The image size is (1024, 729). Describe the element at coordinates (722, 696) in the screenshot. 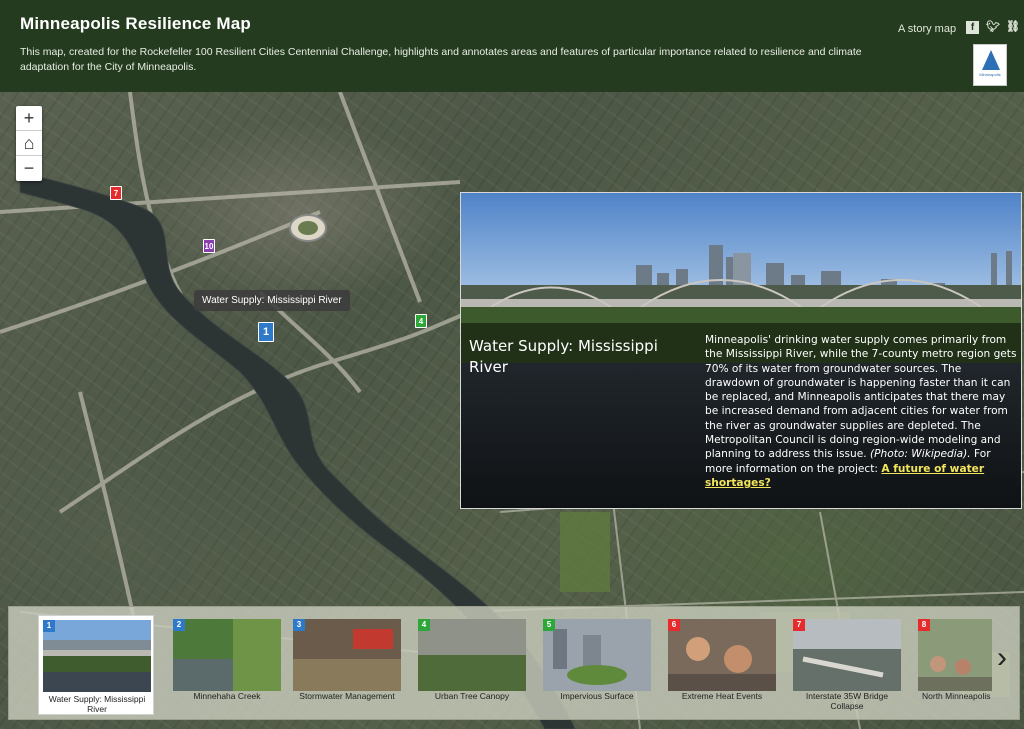

I see `thumb-caption: Extreme Heat Events` at that location.